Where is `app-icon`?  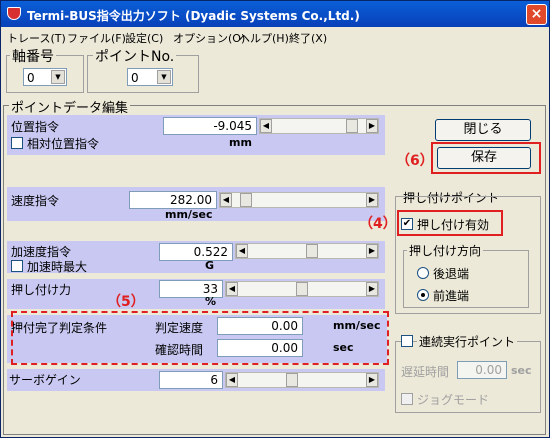 app-icon is located at coordinates (14, 13).